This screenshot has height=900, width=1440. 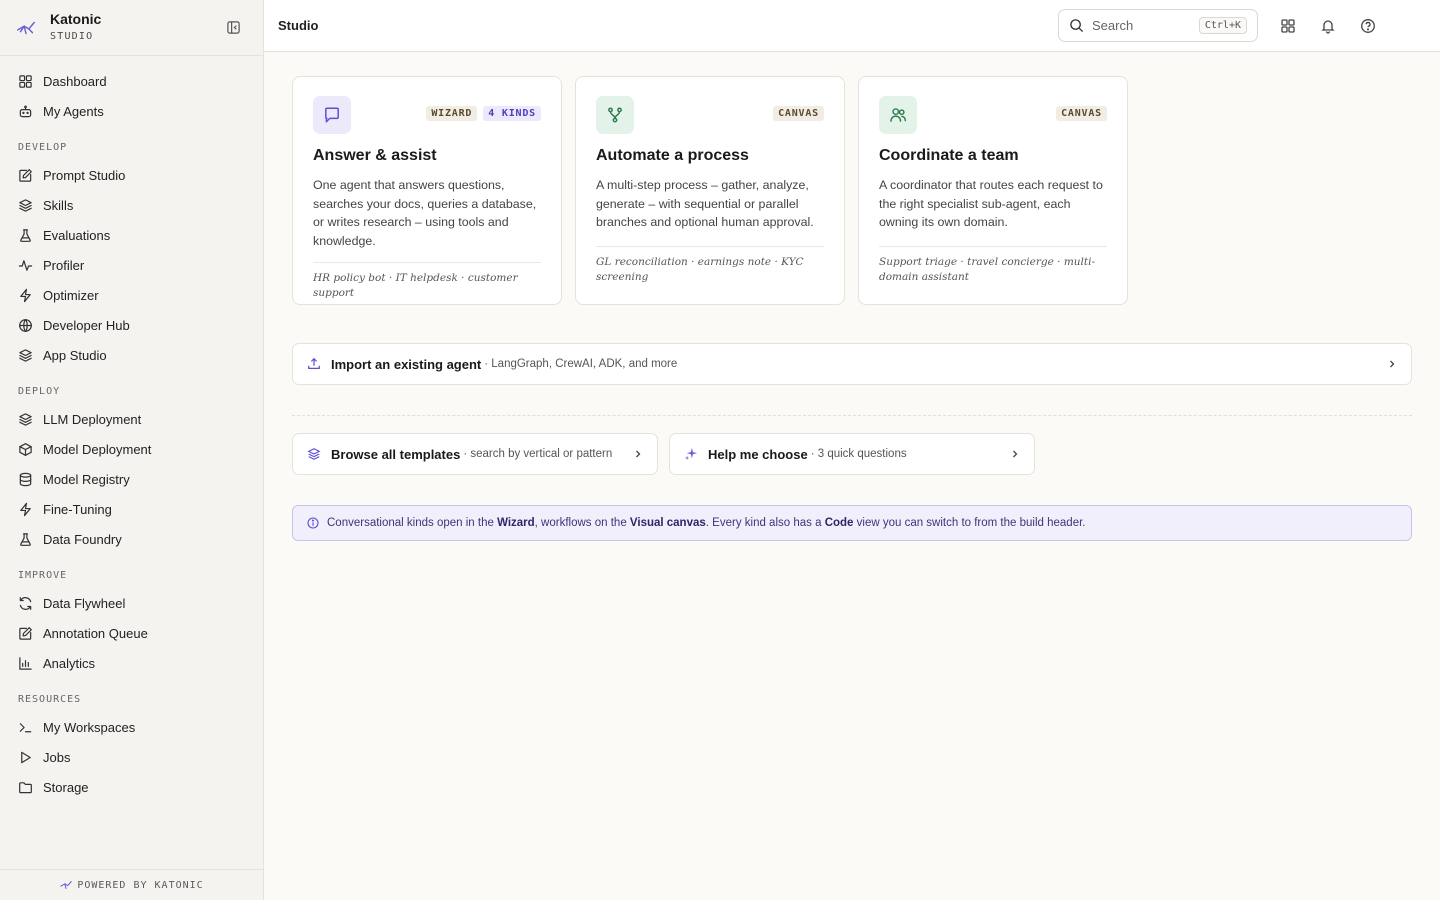 I want to click on apps-grid-icon, so click(x=1288, y=25).